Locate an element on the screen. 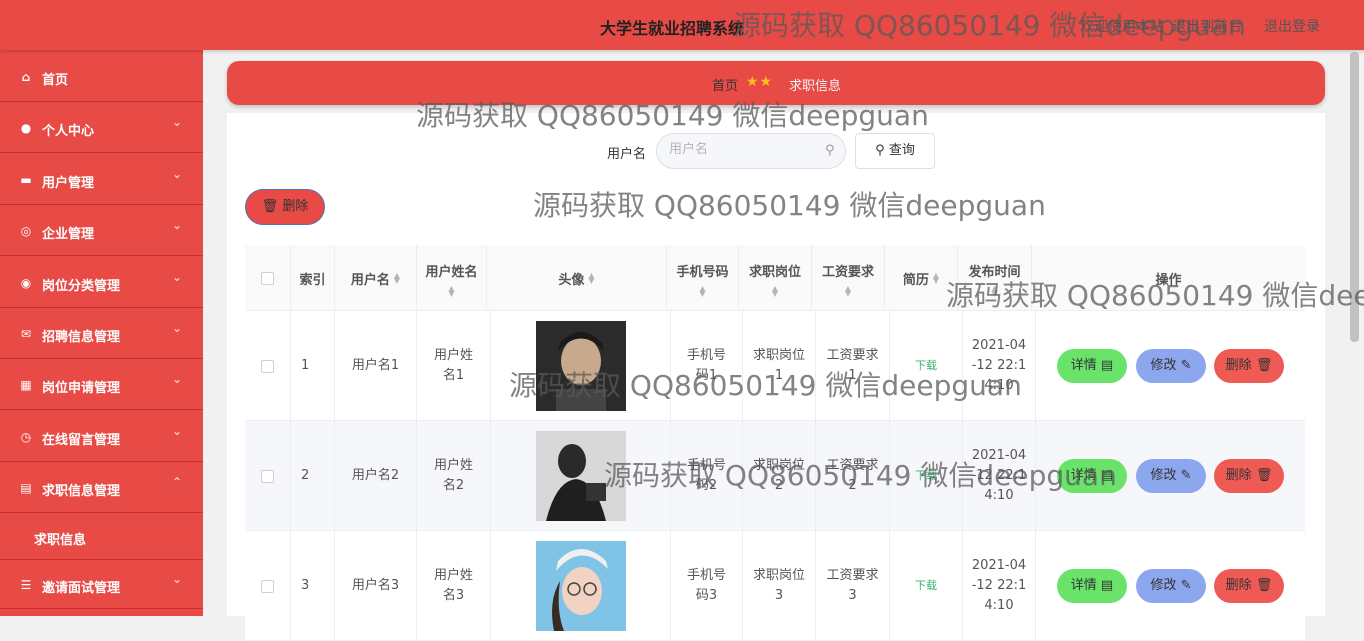 The width and height of the screenshot is (1364, 641). sidebar-item-applications: ▦ 岗位申请管理 ⌄ is located at coordinates (101, 385).